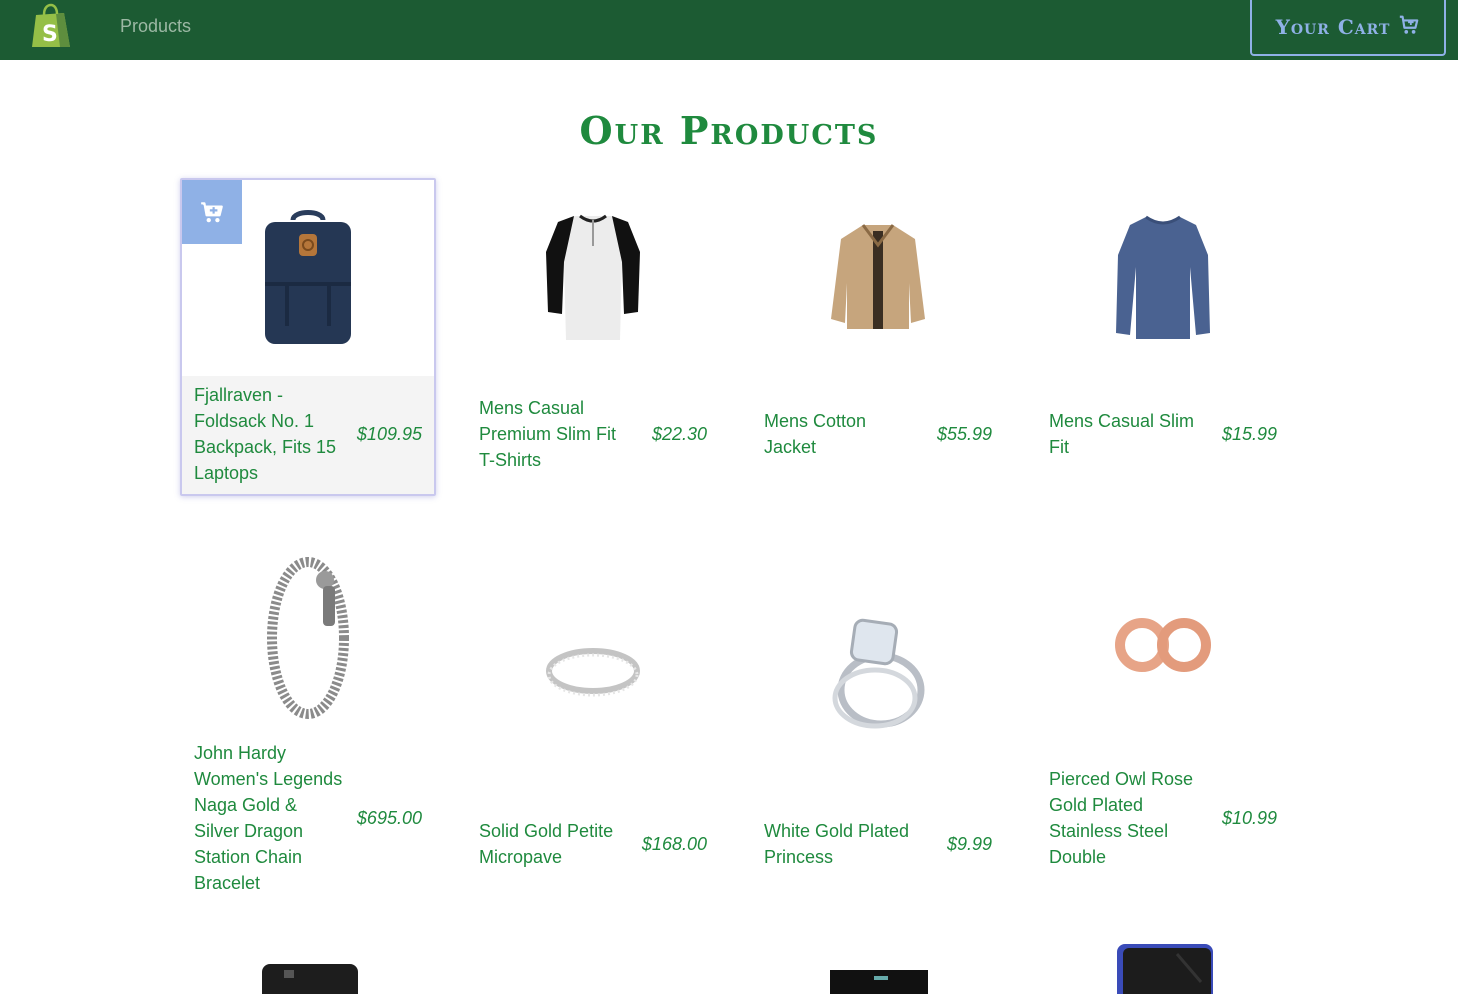 The width and height of the screenshot is (1458, 994). I want to click on product-name: Mens Cotton Jacket, so click(839, 434).